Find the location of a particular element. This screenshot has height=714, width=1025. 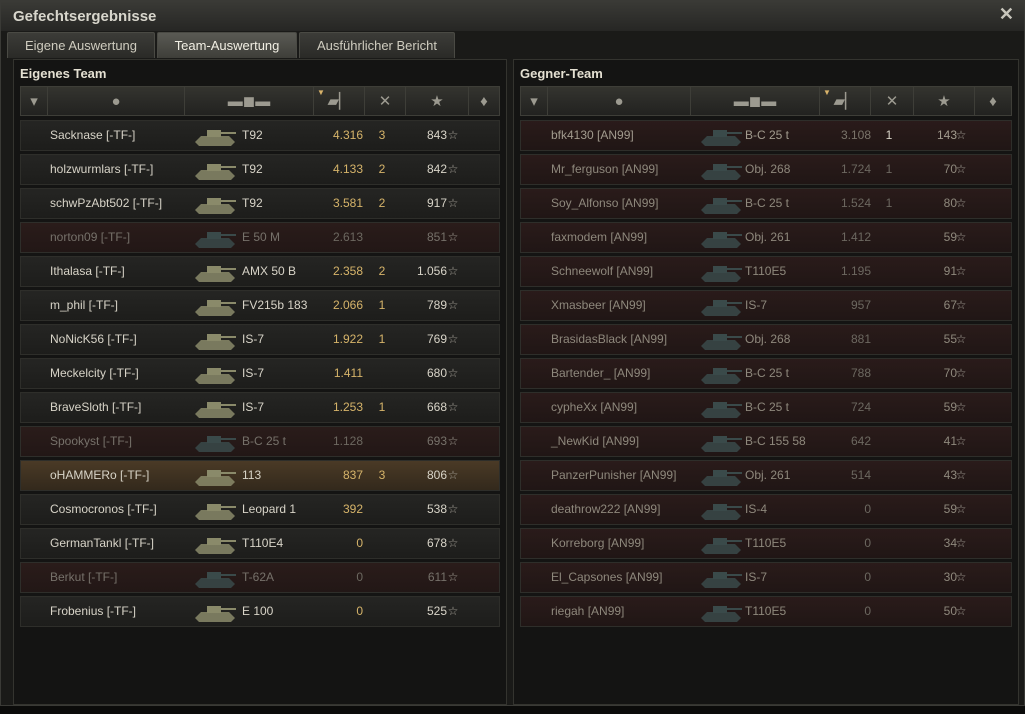

tab-team-auswertung: Team-Auswertung is located at coordinates (227, 45).